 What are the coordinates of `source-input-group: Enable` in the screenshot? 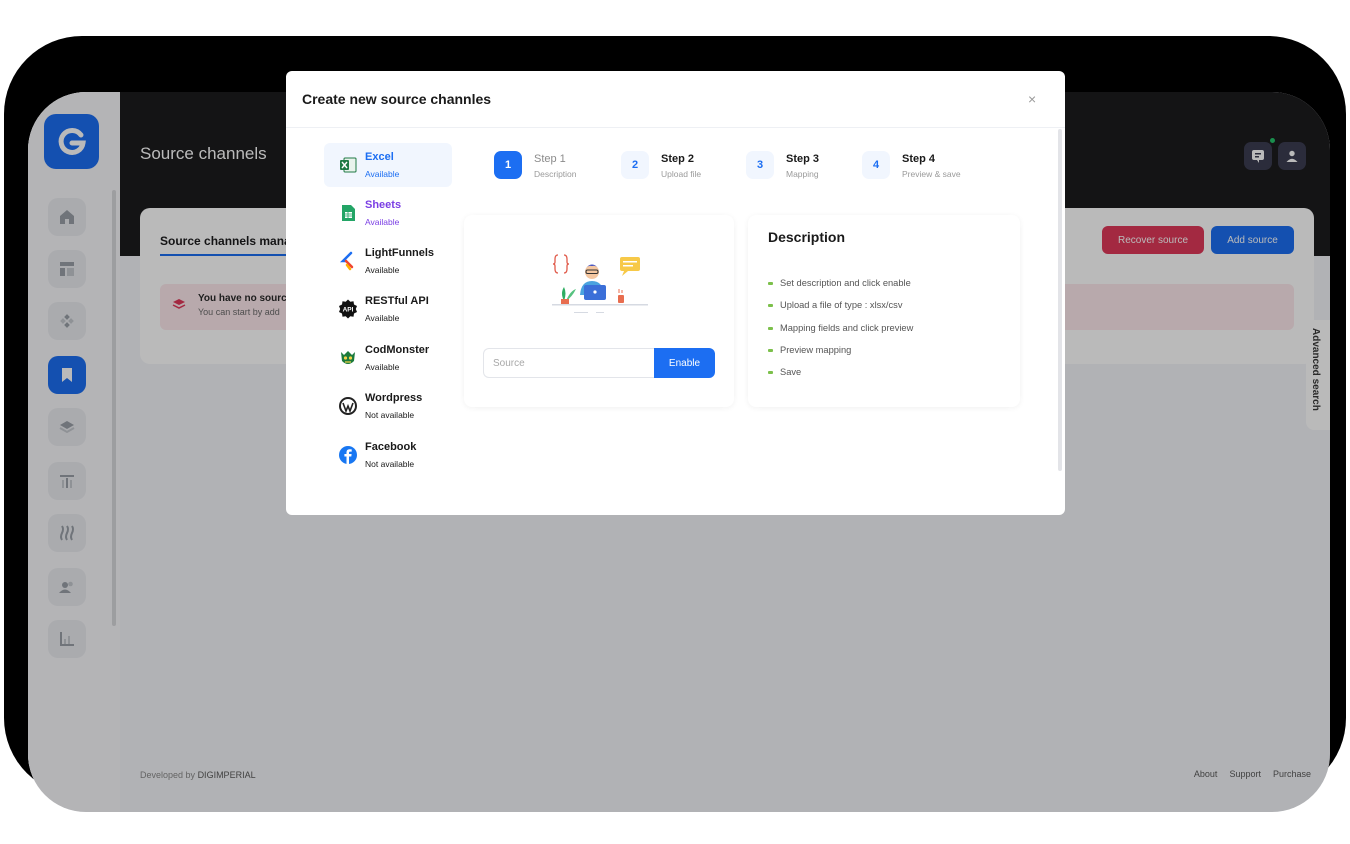 It's located at (599, 363).